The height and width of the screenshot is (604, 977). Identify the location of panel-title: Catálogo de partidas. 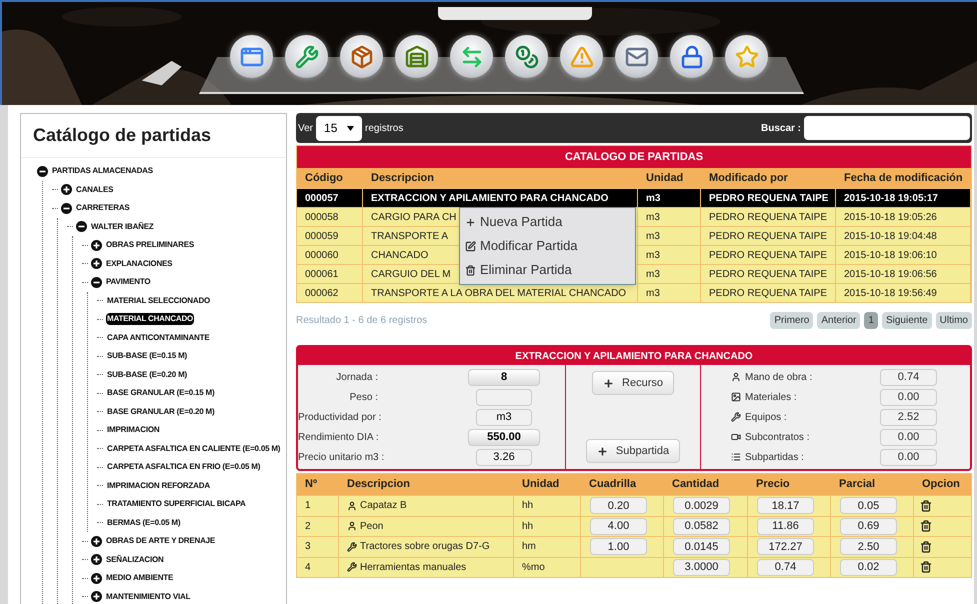
(153, 136).